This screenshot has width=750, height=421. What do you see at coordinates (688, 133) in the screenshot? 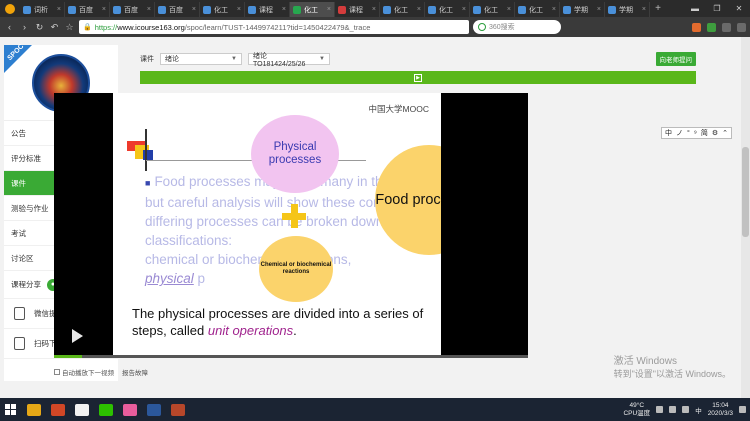
I see `ime-button: °` at bounding box center [688, 133].